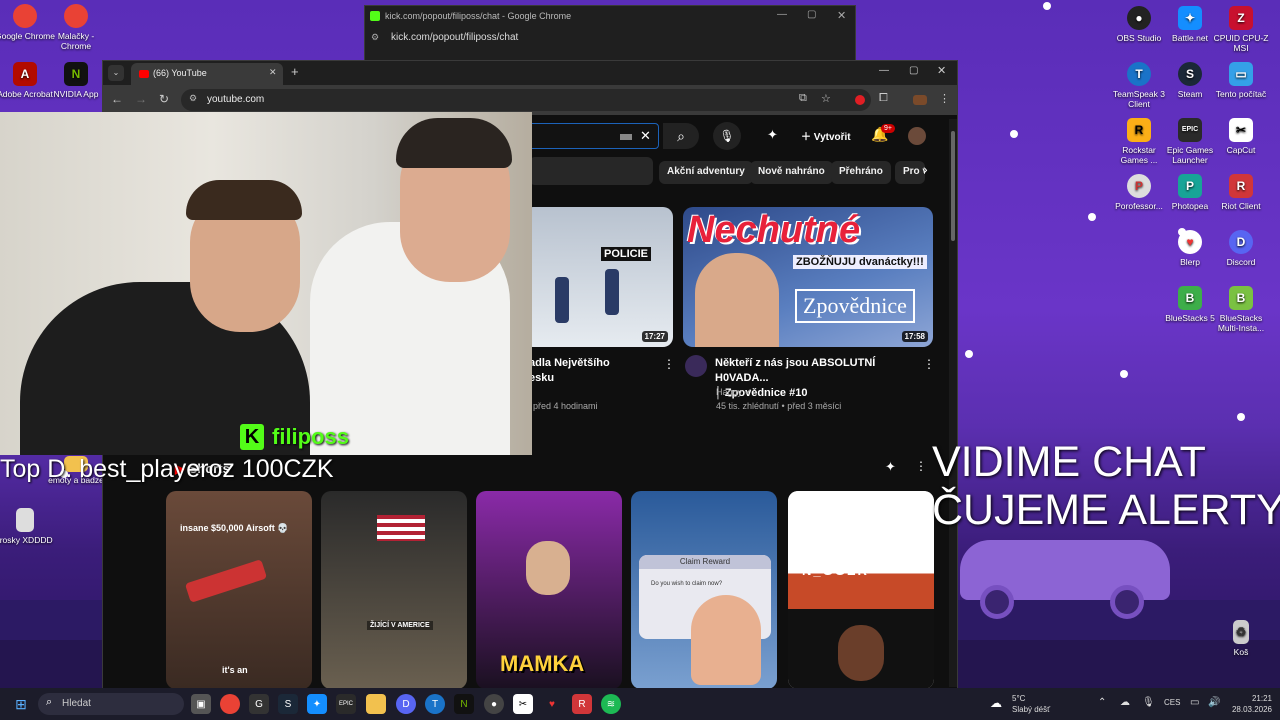 The image size is (1280, 720). What do you see at coordinates (375, 37) in the screenshot?
I see `site-info-icon: ⚙` at bounding box center [375, 37].